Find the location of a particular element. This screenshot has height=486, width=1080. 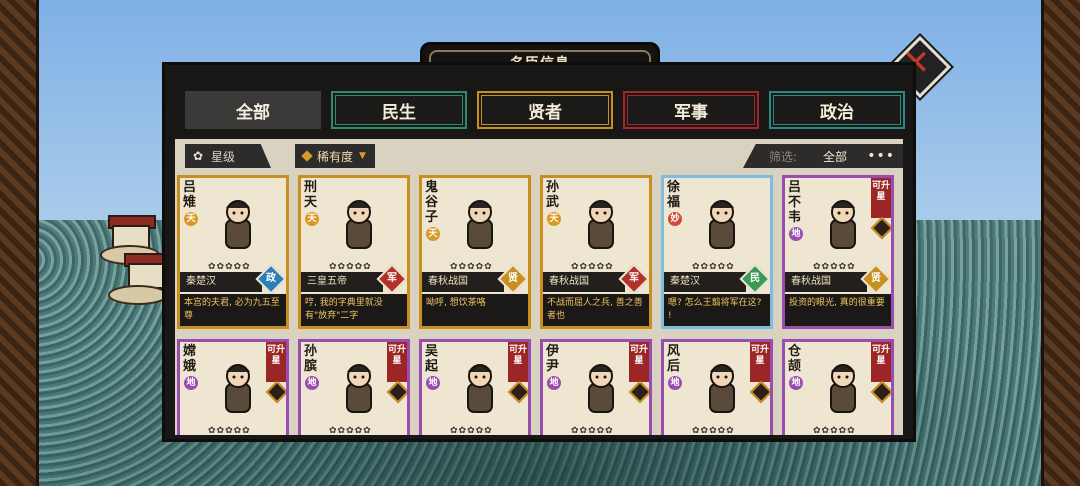

filter-bar: ✿ 星级 稀有度 ▼ 筛选: 全部 ••• is located at coordinates (539, 156).